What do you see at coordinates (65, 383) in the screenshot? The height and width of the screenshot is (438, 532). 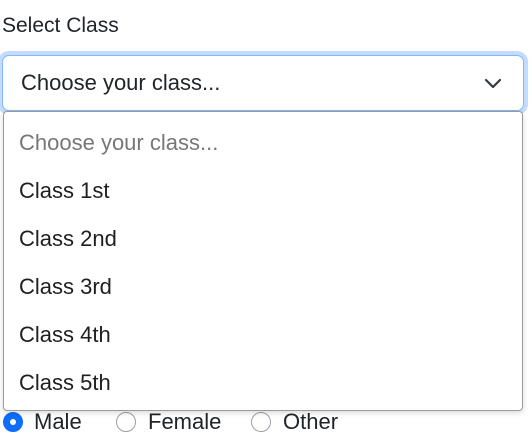 I see `dropdown-option-class-5th: Class 5th` at bounding box center [65, 383].